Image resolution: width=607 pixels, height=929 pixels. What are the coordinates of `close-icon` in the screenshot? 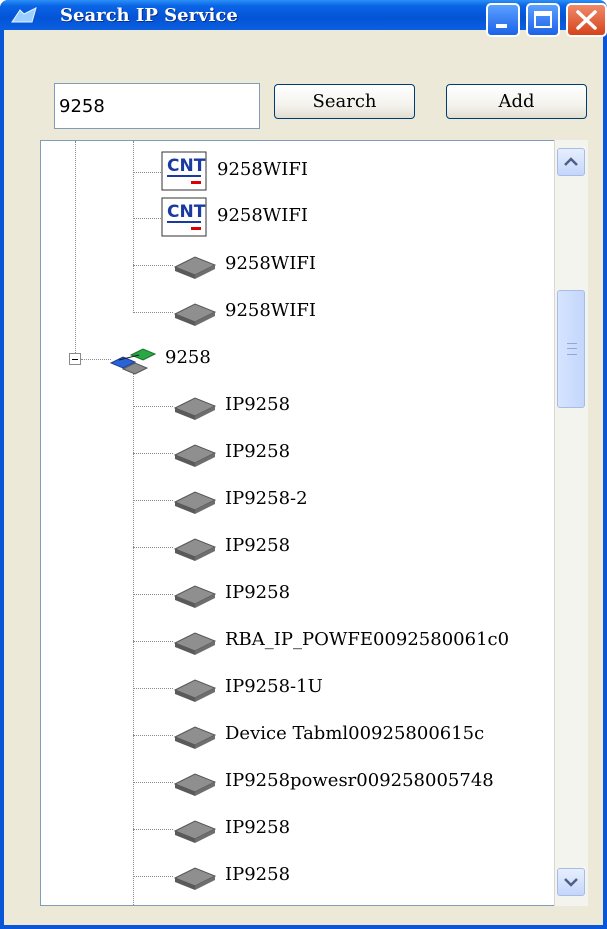 It's located at (586, 20).